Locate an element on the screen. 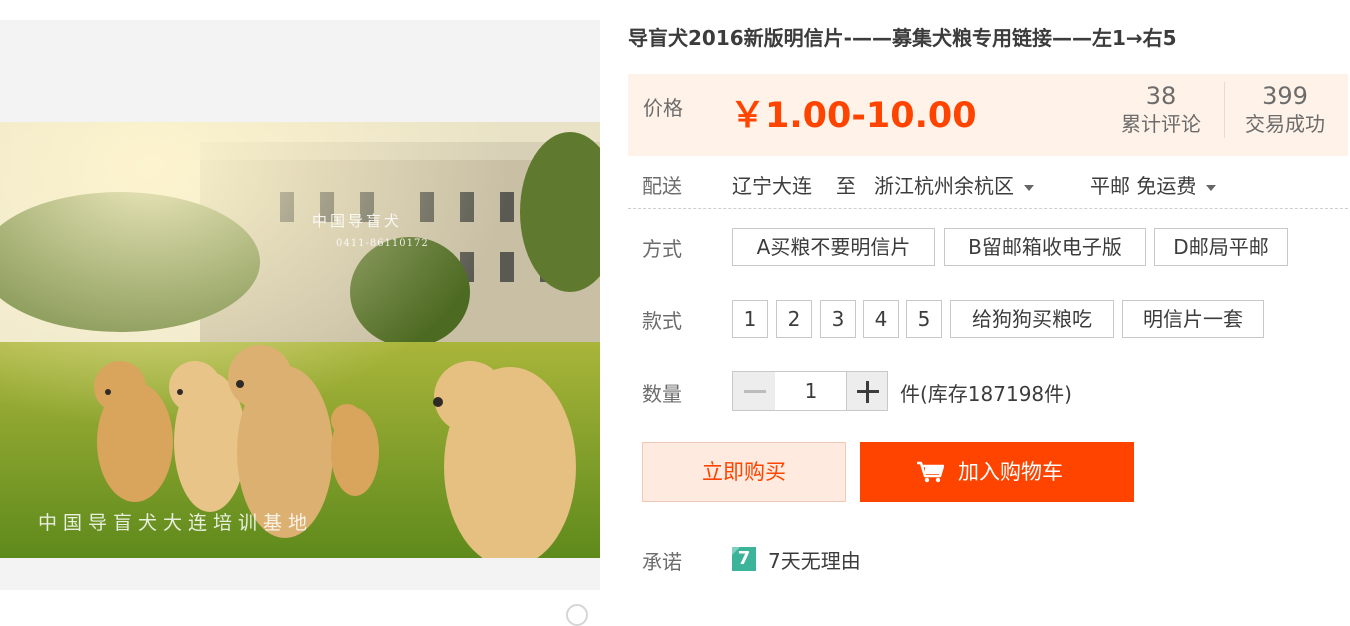 This screenshot has width=1350, height=626. mode-label: 方式 is located at coordinates (662, 249).